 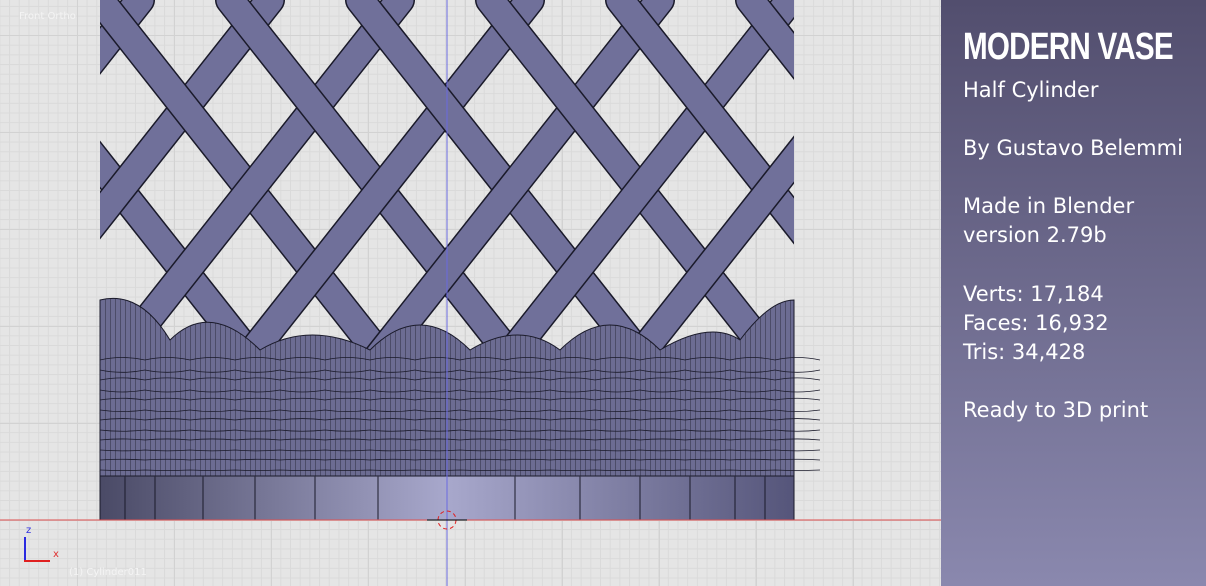 I want to click on made-in: Made in Blender, so click(x=1049, y=206).